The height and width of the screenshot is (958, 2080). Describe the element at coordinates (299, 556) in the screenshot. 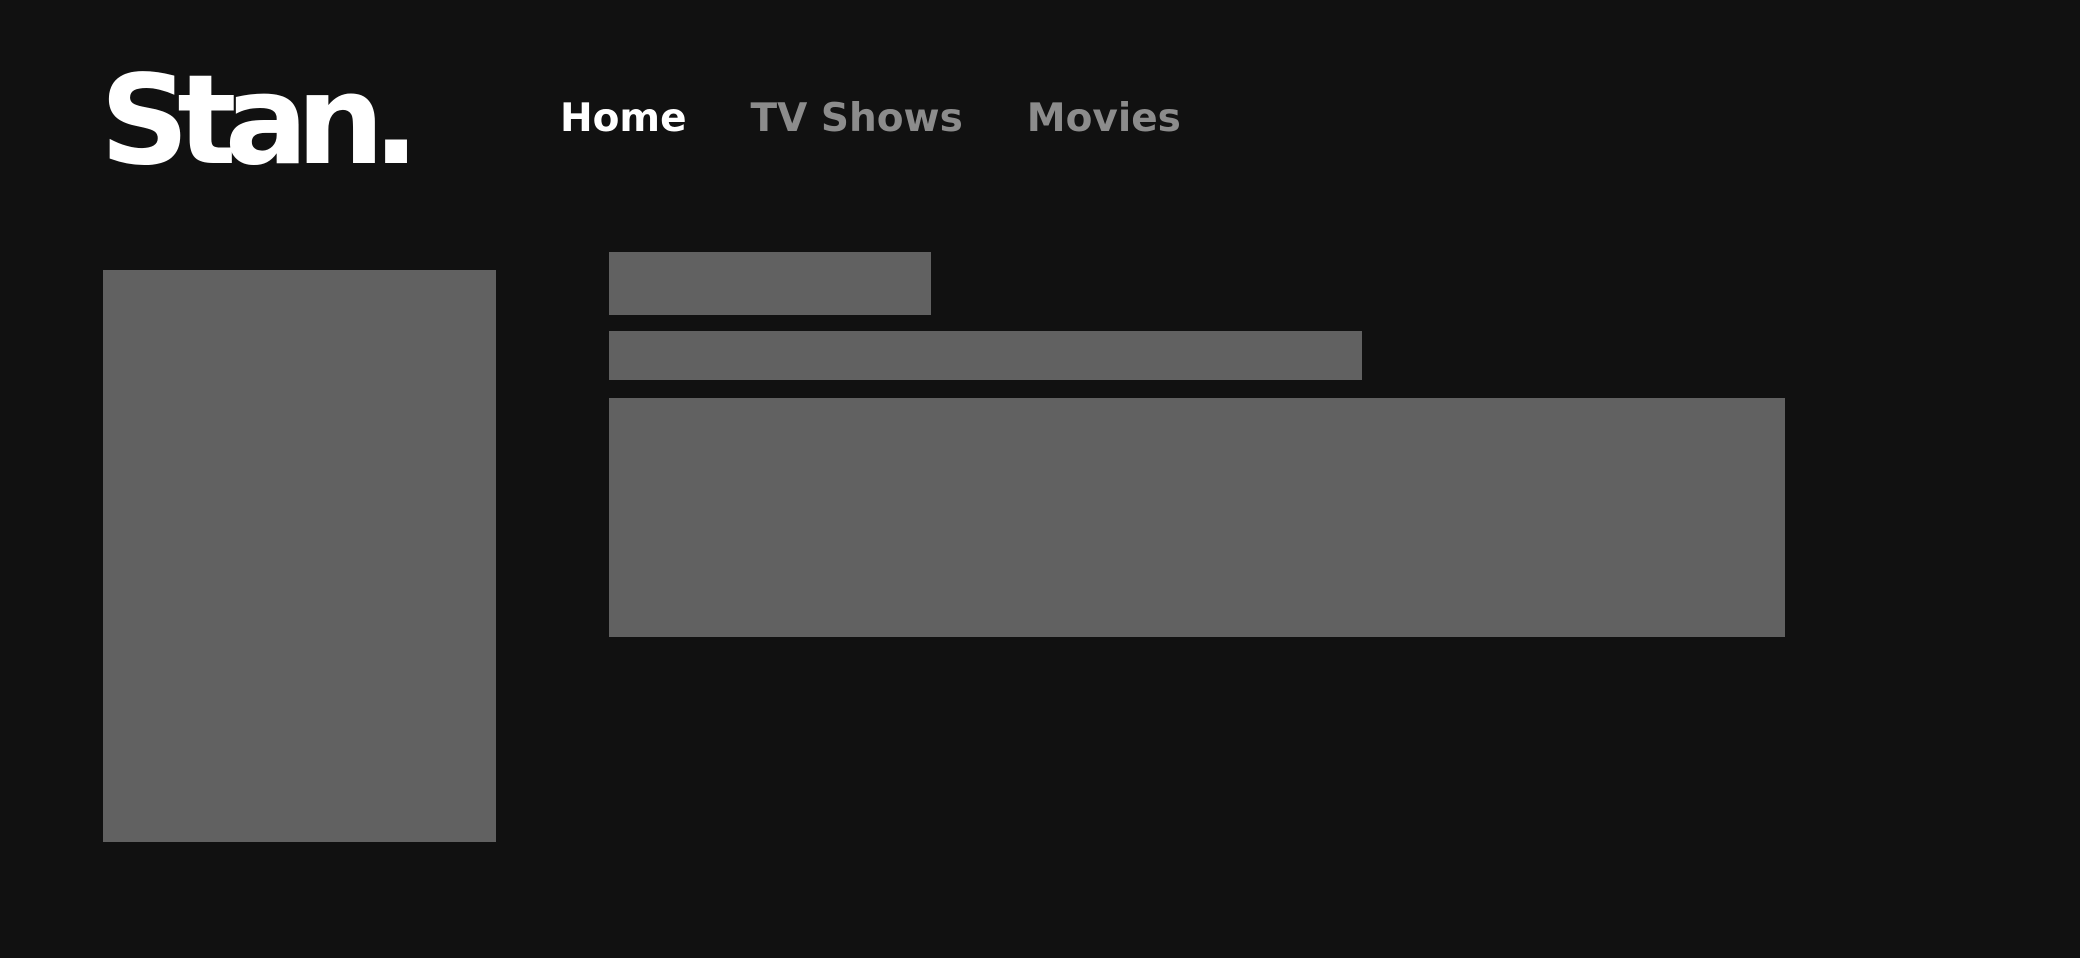

I see `poster-placeholder` at that location.